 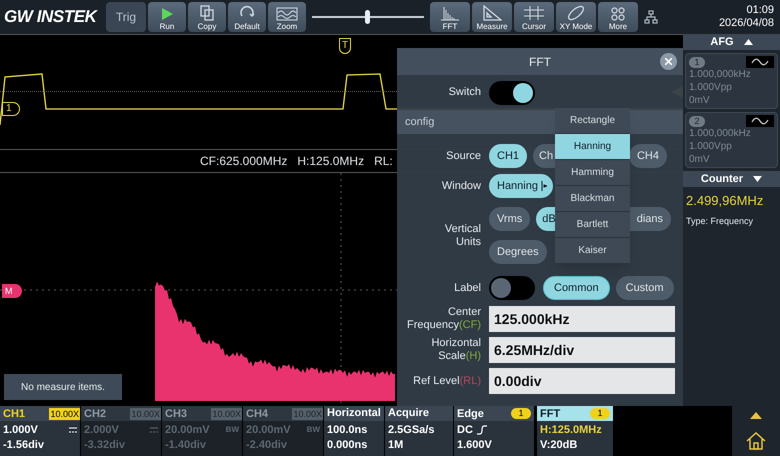 I want to click on trig-button: Trig, so click(x=126, y=17).